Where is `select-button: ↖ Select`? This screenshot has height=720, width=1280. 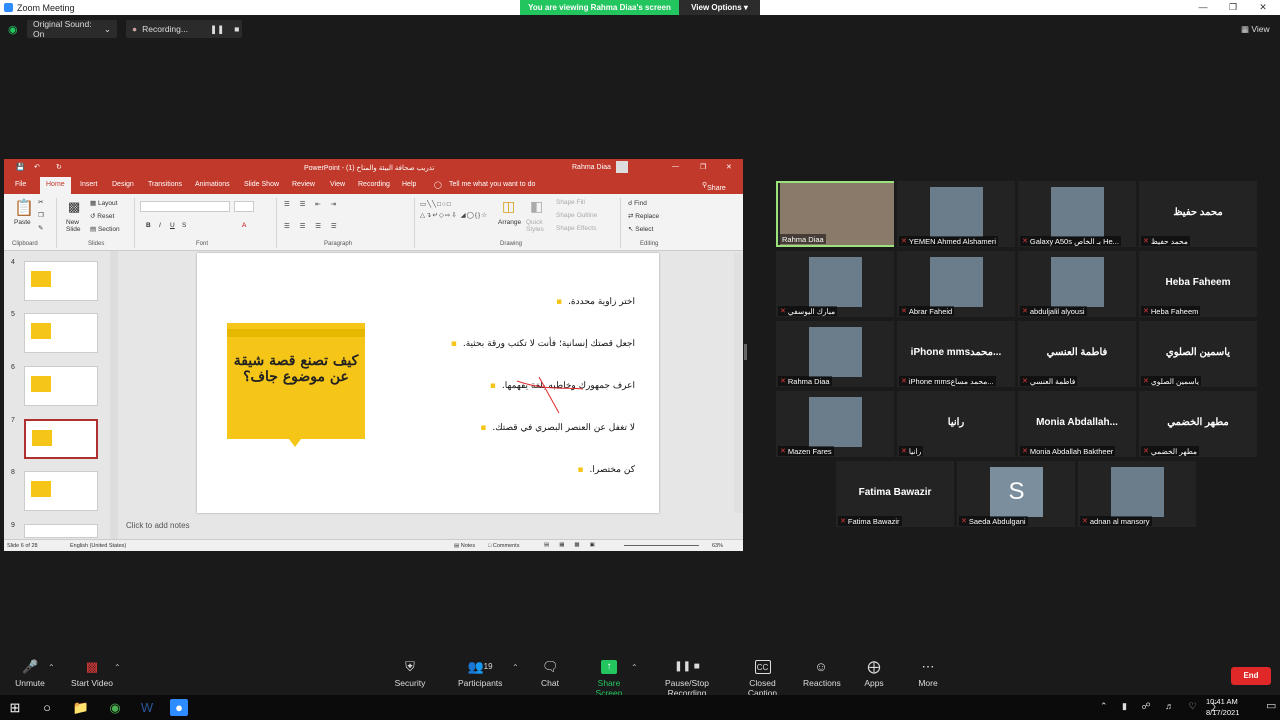 select-button: ↖ Select is located at coordinates (640, 229).